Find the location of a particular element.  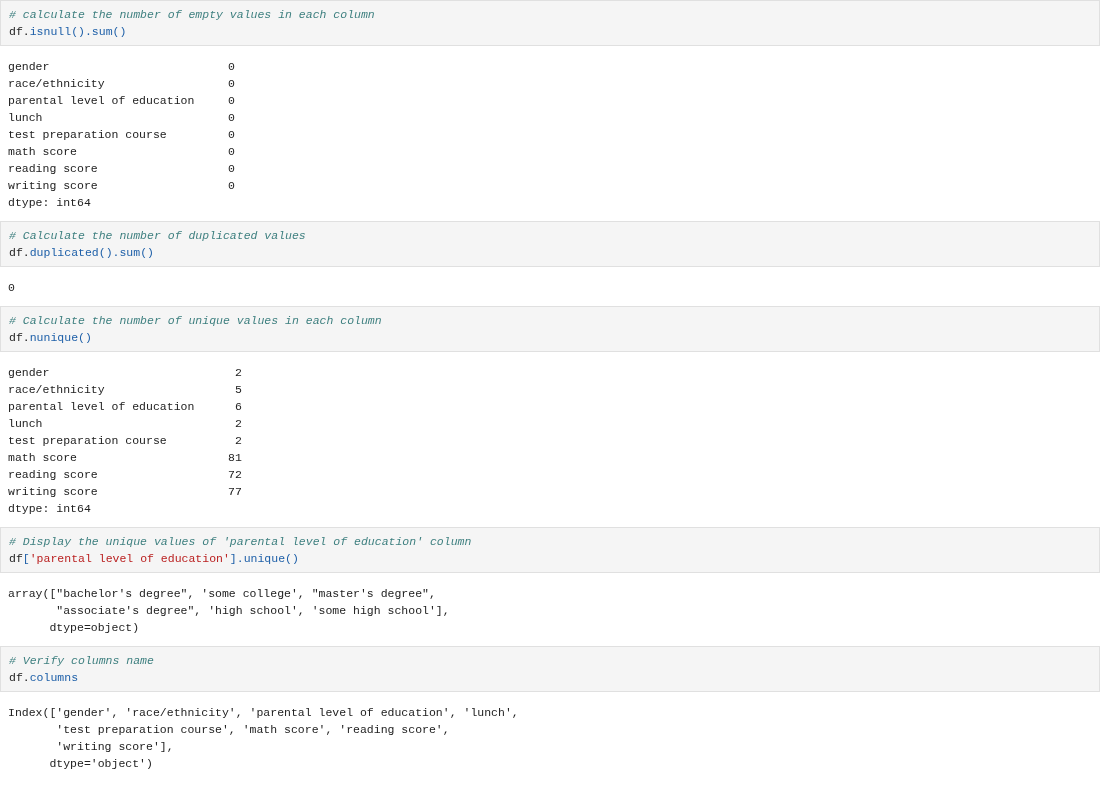

code-cell: # Verify columns name df.columns is located at coordinates (550, 669).